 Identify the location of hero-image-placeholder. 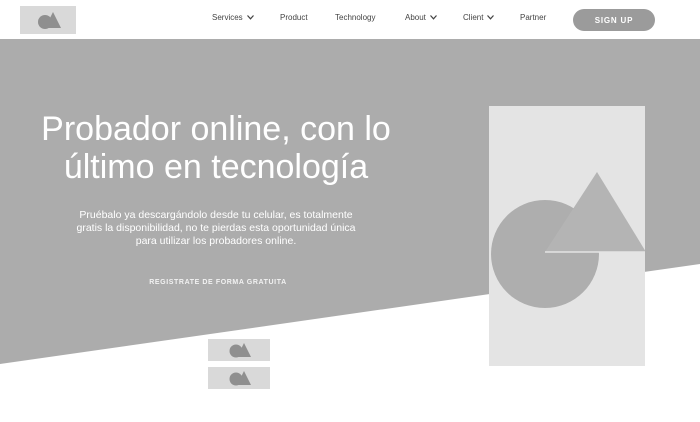
(567, 236).